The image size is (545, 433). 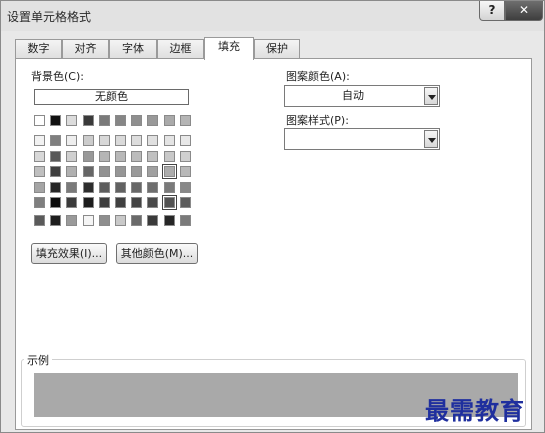 I want to click on help-button: ?, so click(x=492, y=11).